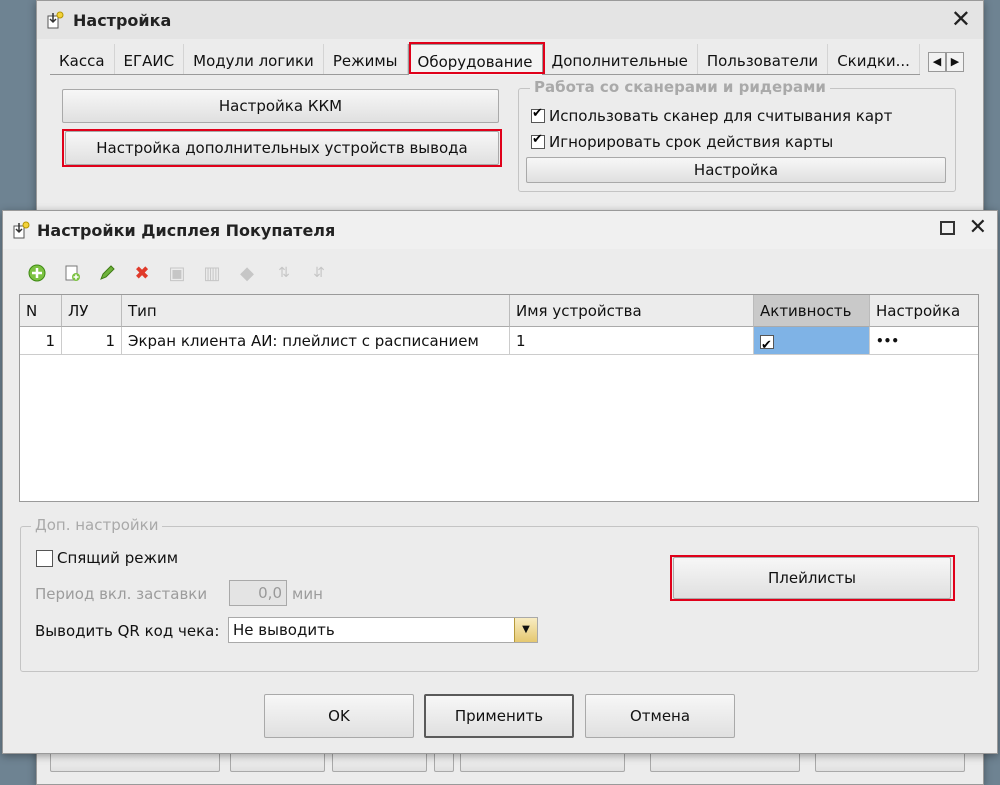 The width and height of the screenshot is (1000, 785). Describe the element at coordinates (127, 631) in the screenshot. I see `qr-label: Выводить QR код чека:` at that location.